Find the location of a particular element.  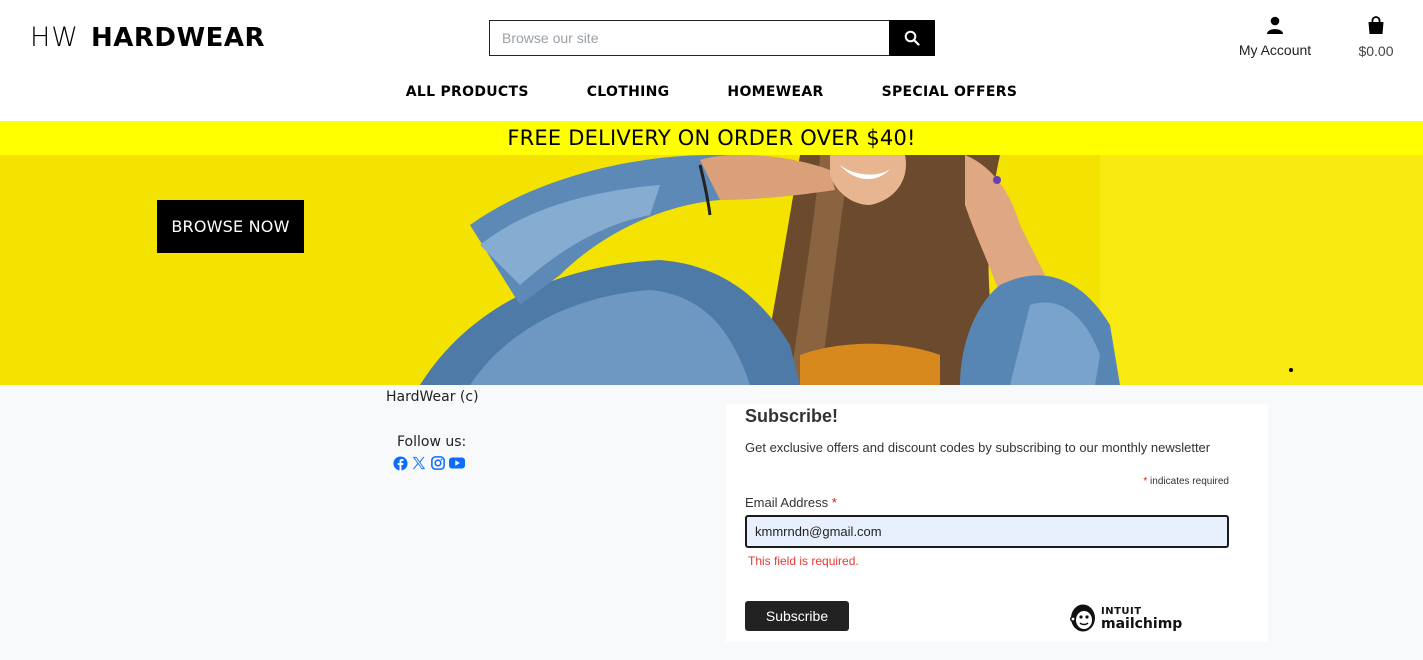

x-icon is located at coordinates (419, 463).